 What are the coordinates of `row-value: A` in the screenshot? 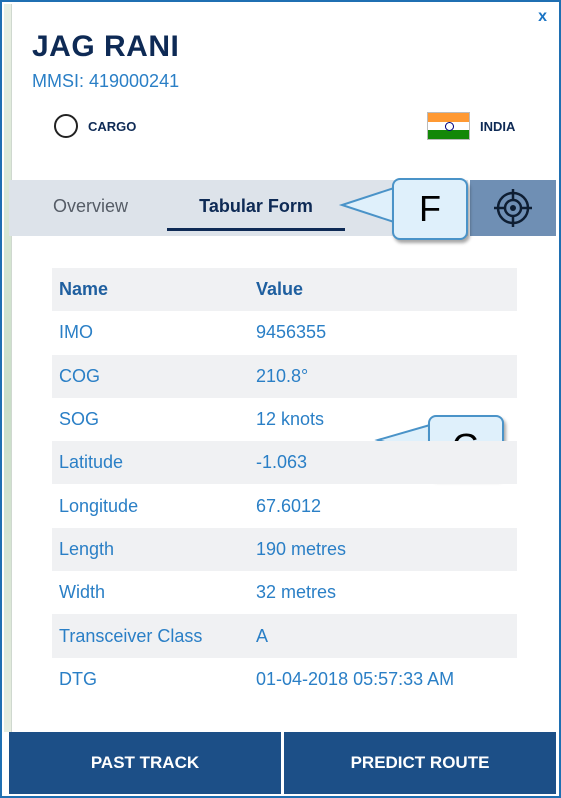 It's located at (383, 636).